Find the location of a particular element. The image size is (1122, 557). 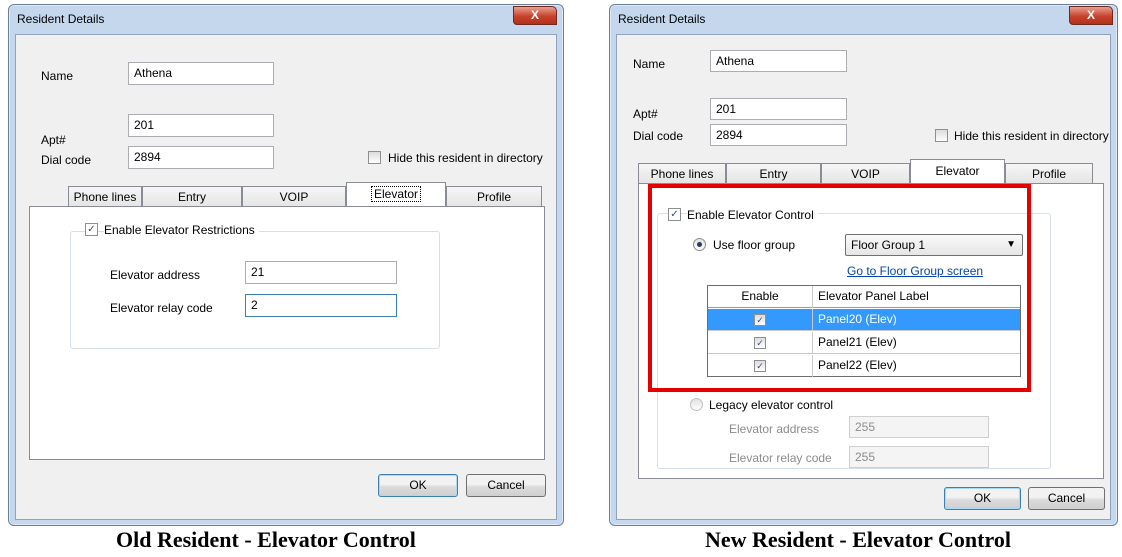

legacy-elevator-relay-code-field: 255 is located at coordinates (919, 457).